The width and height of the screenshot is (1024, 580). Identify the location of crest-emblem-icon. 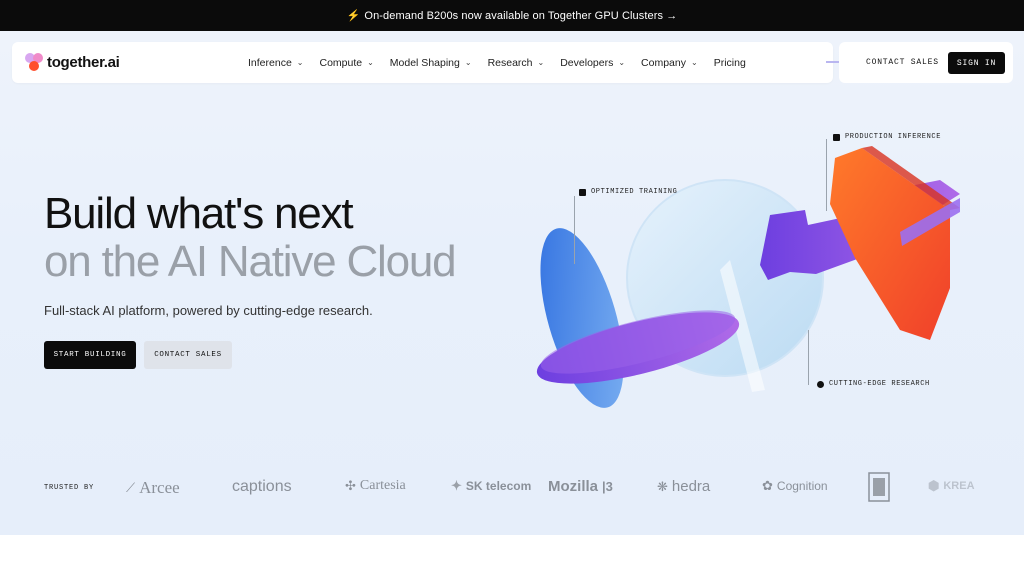
(879, 487).